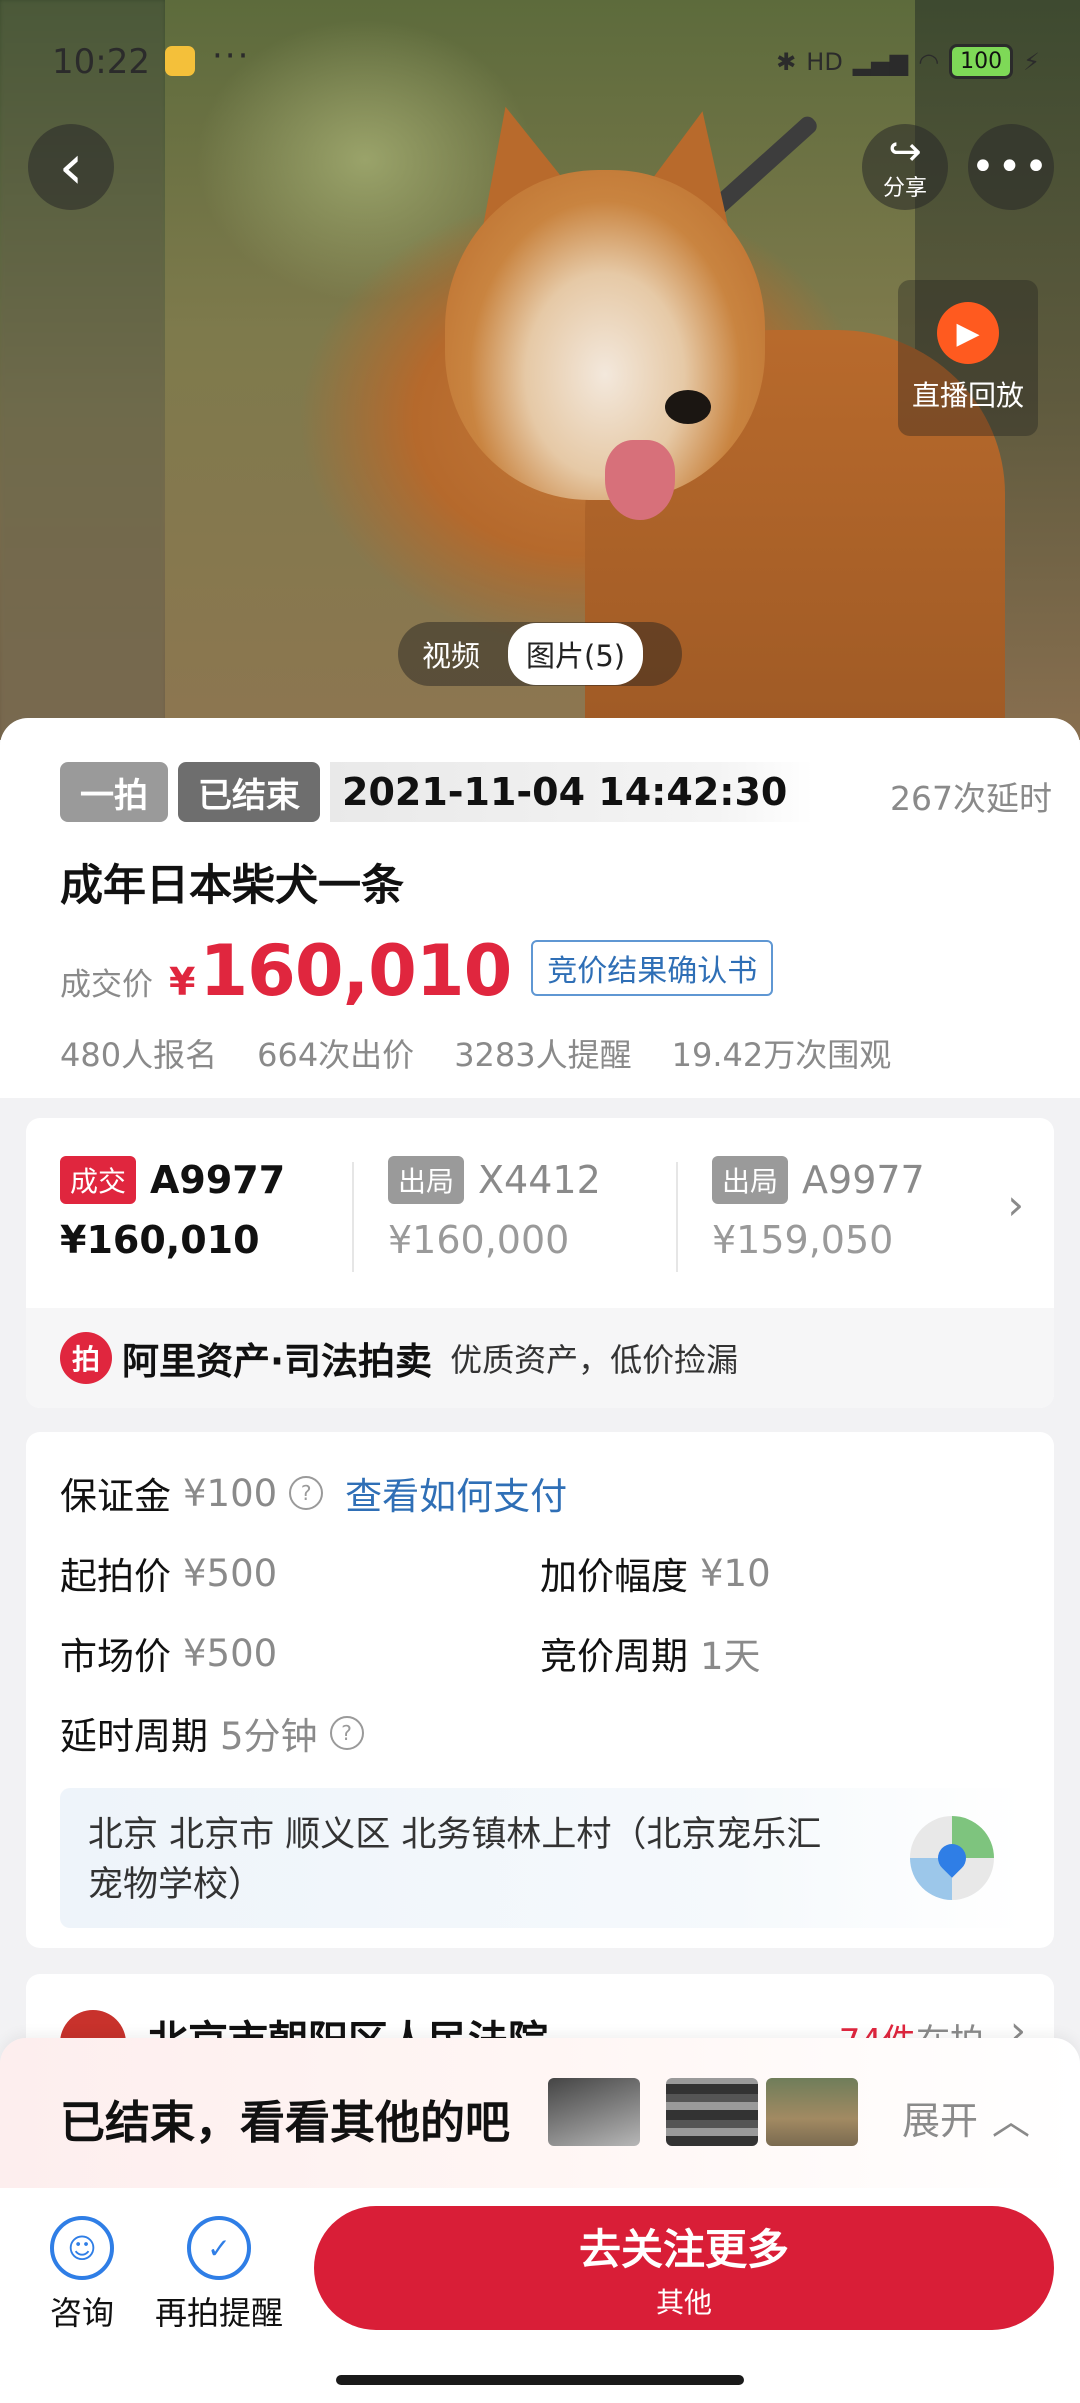 The image size is (1080, 2403). Describe the element at coordinates (336, 1055) in the screenshot. I see `stat-bids: 664次出价` at that location.